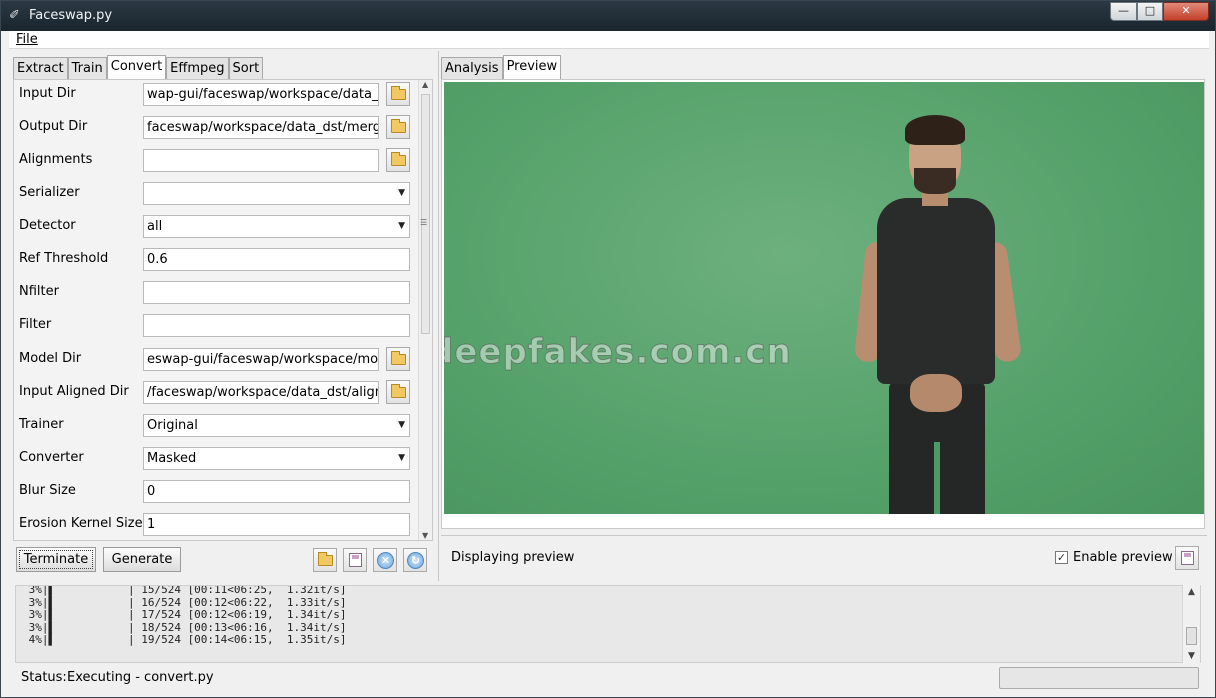 This screenshot has width=1216, height=698. Describe the element at coordinates (609, 678) in the screenshot. I see `status-bar: Status: Executing - convert.py` at that location.